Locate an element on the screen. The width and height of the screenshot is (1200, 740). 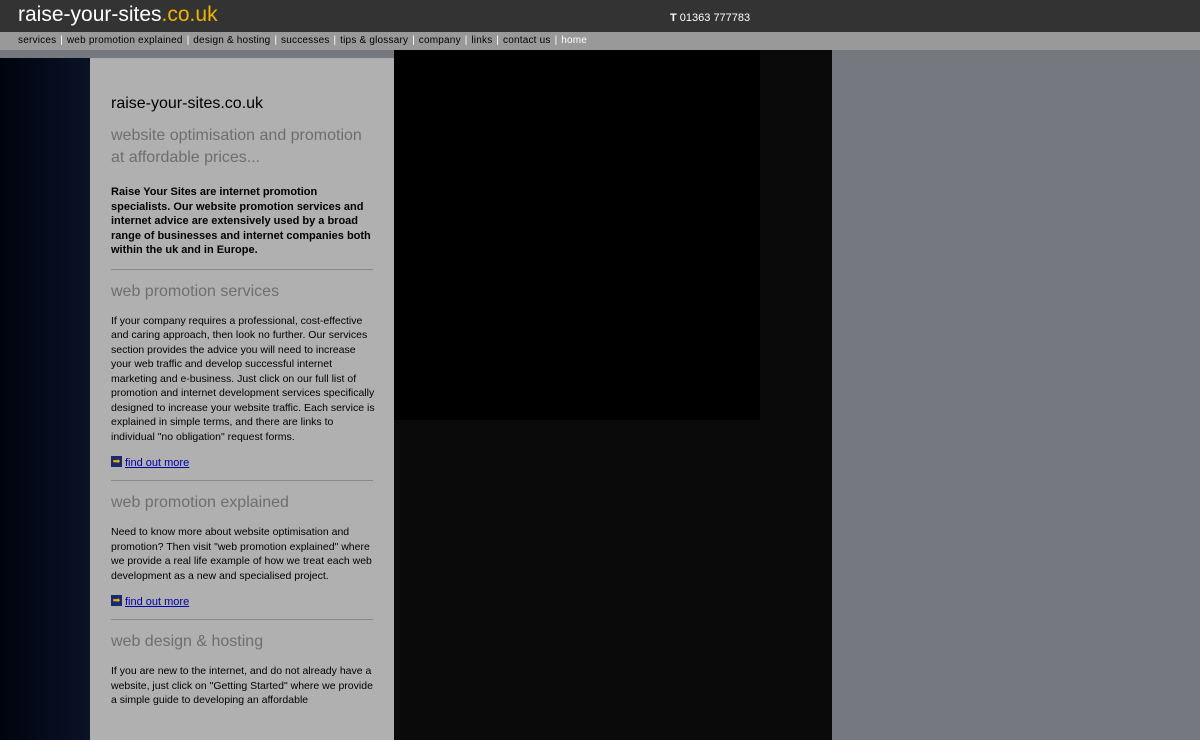
nav-item-home: home is located at coordinates (574, 41).